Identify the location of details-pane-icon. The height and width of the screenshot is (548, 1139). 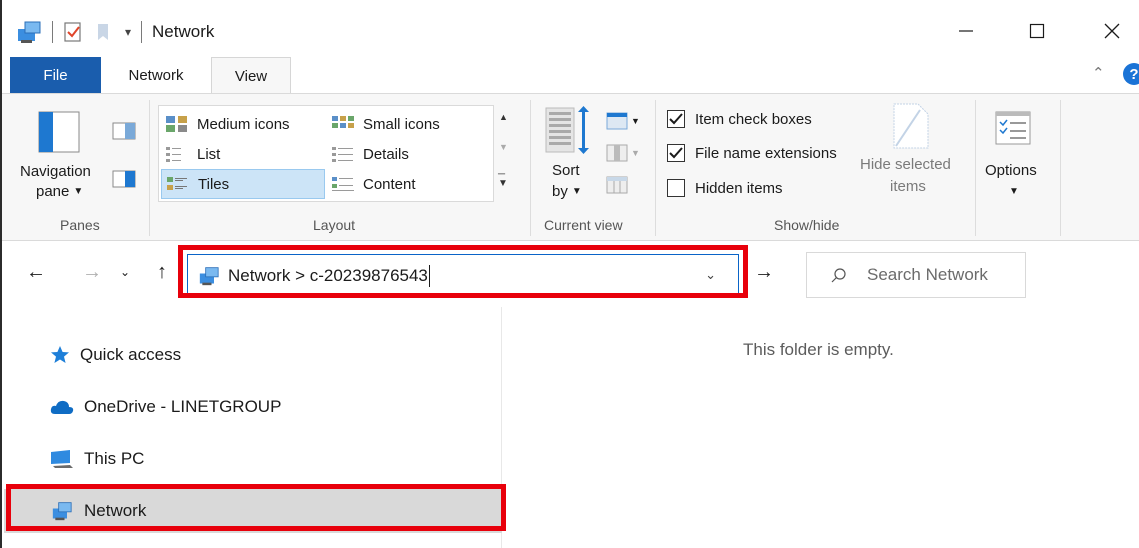
(124, 179).